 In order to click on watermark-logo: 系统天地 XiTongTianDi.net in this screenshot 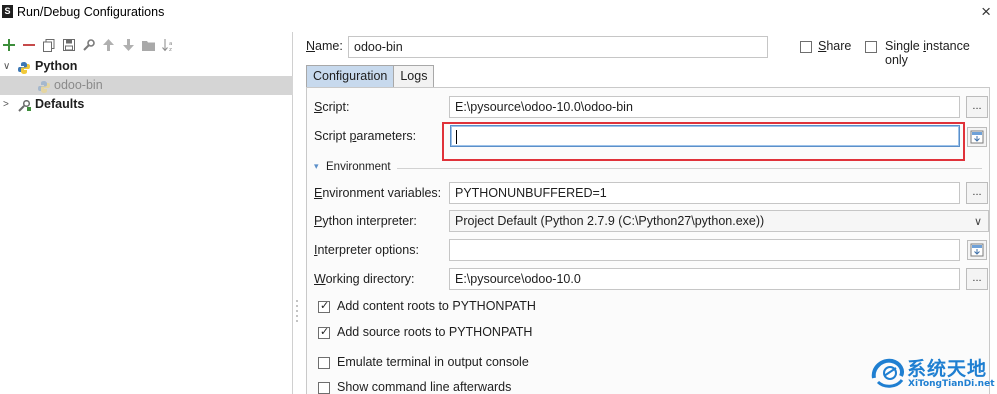, I will do `click(932, 373)`.